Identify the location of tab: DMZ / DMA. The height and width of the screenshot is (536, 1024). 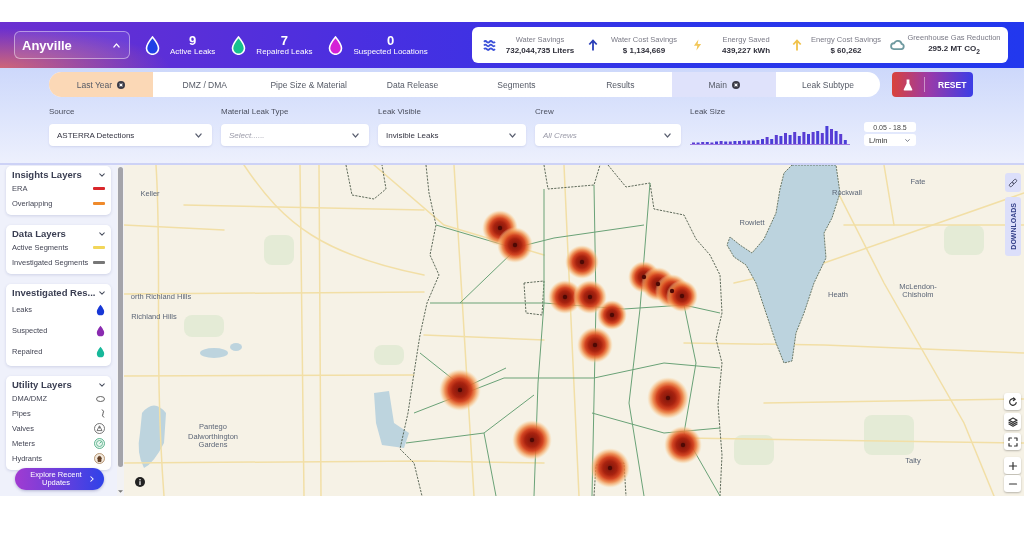
(204, 84).